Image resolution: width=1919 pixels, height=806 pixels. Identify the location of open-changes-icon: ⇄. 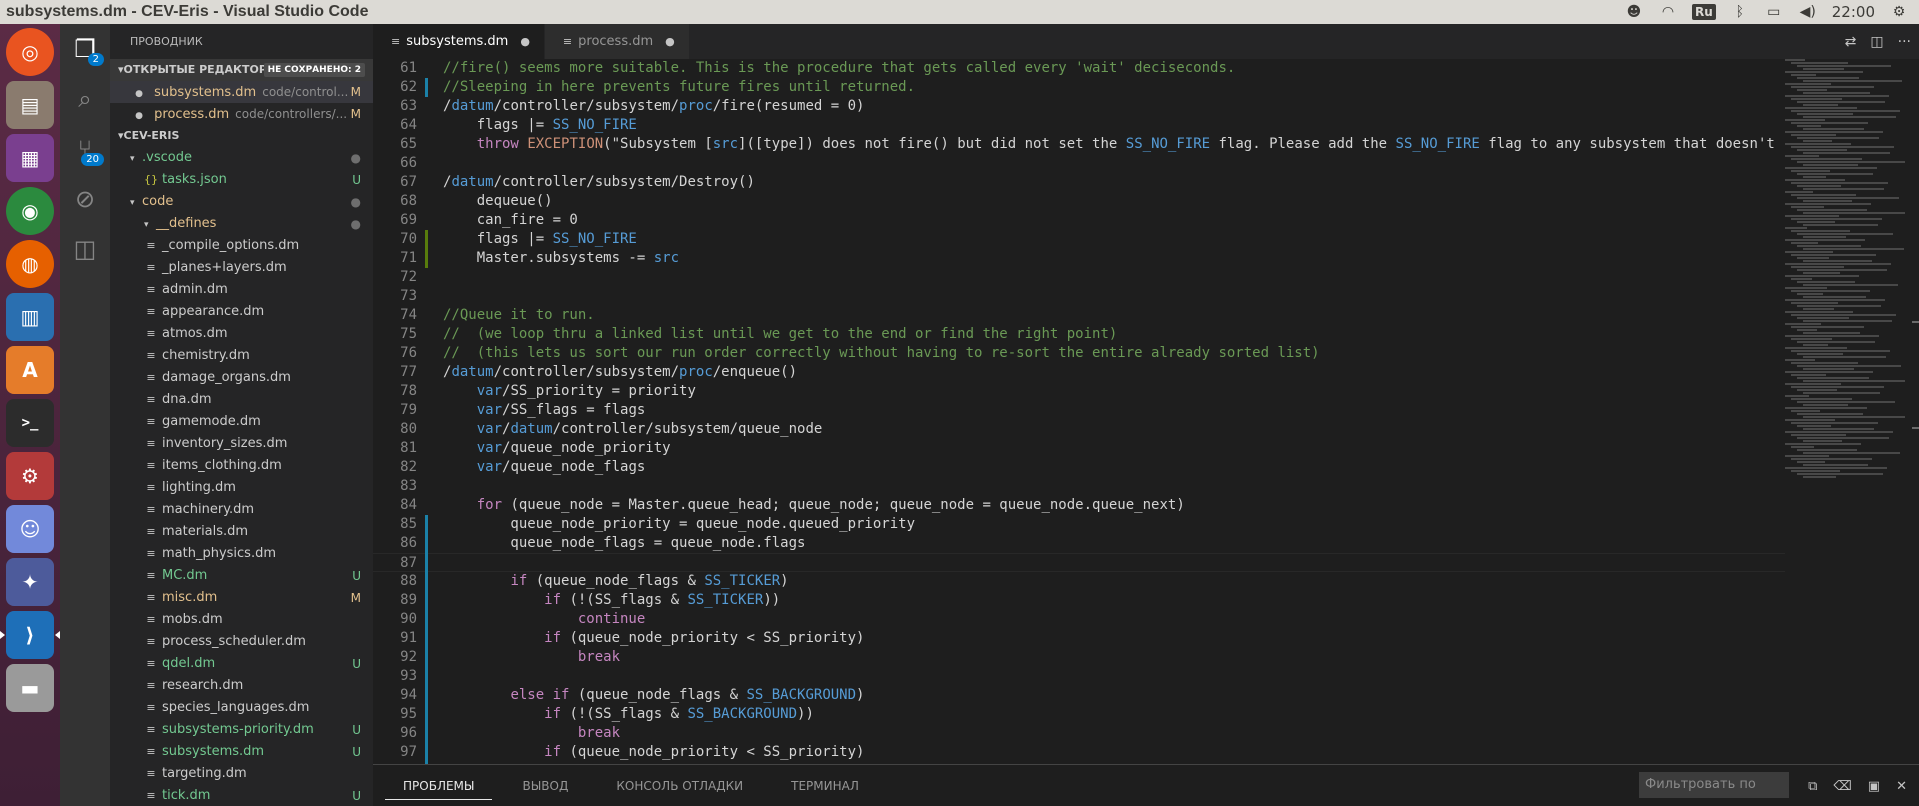
(1851, 42).